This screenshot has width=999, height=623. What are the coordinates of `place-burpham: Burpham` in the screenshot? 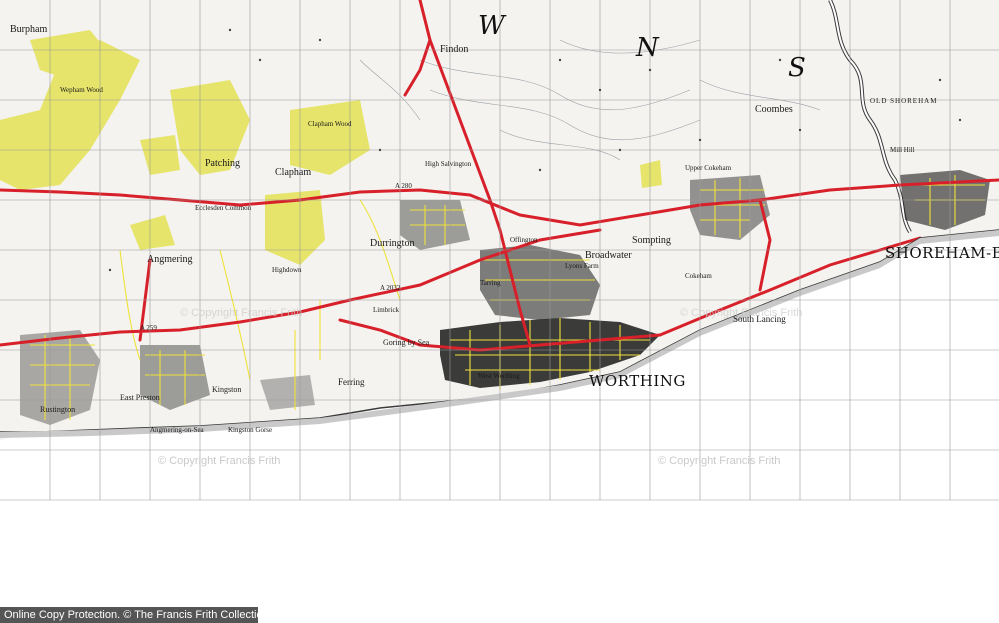 It's located at (28, 29).